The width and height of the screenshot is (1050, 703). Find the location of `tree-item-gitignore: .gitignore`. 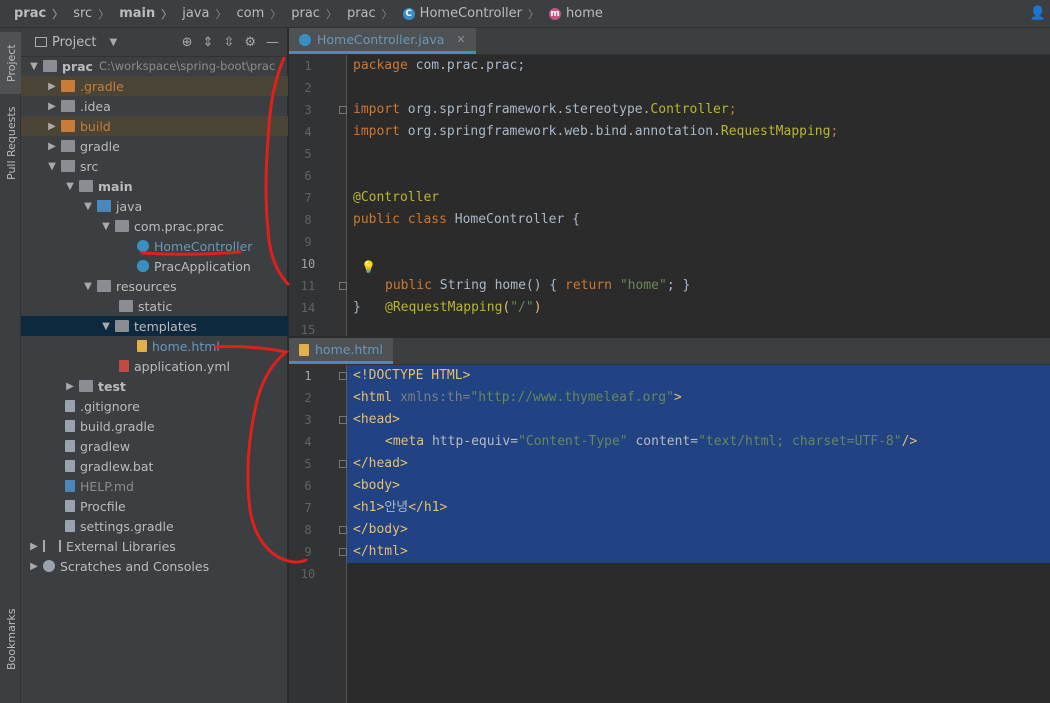

tree-item-gitignore: .gitignore is located at coordinates (154, 406).